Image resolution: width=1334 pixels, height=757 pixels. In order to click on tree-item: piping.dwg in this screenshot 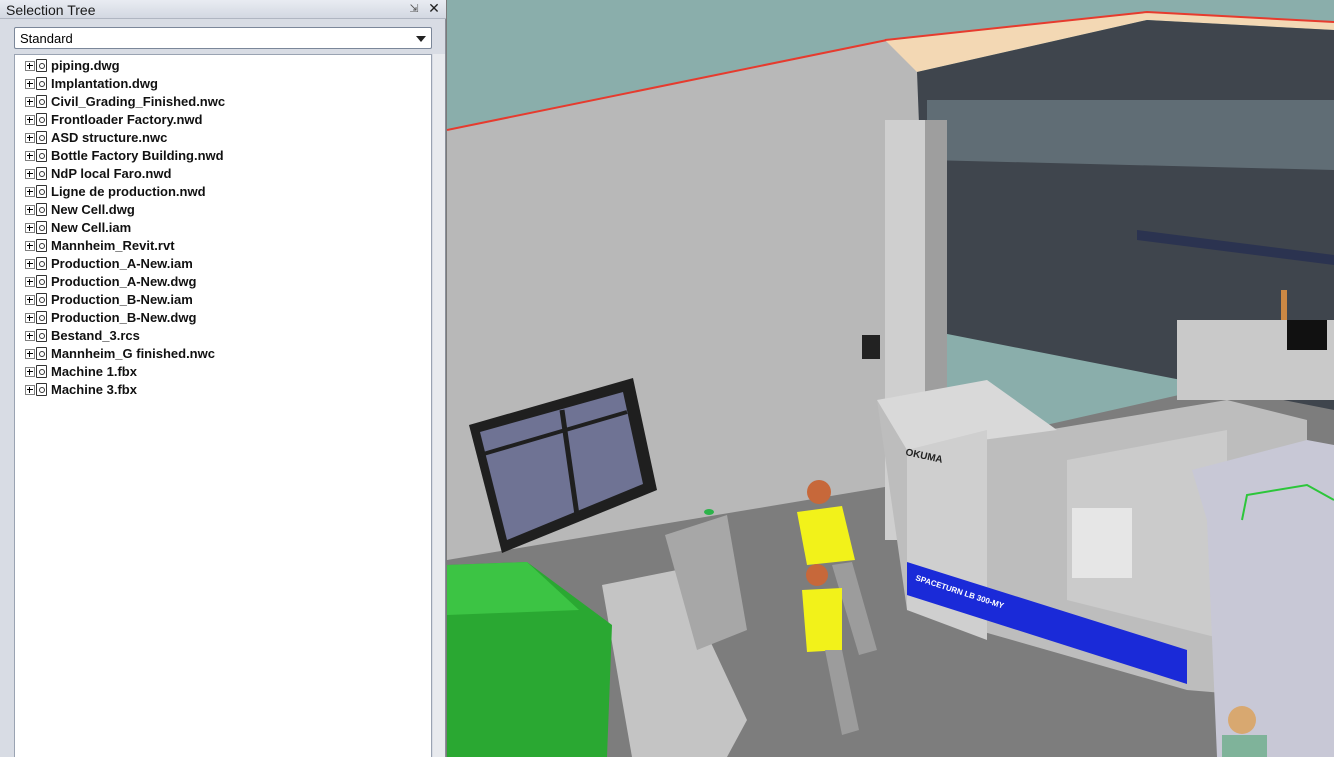, I will do `click(225, 66)`.